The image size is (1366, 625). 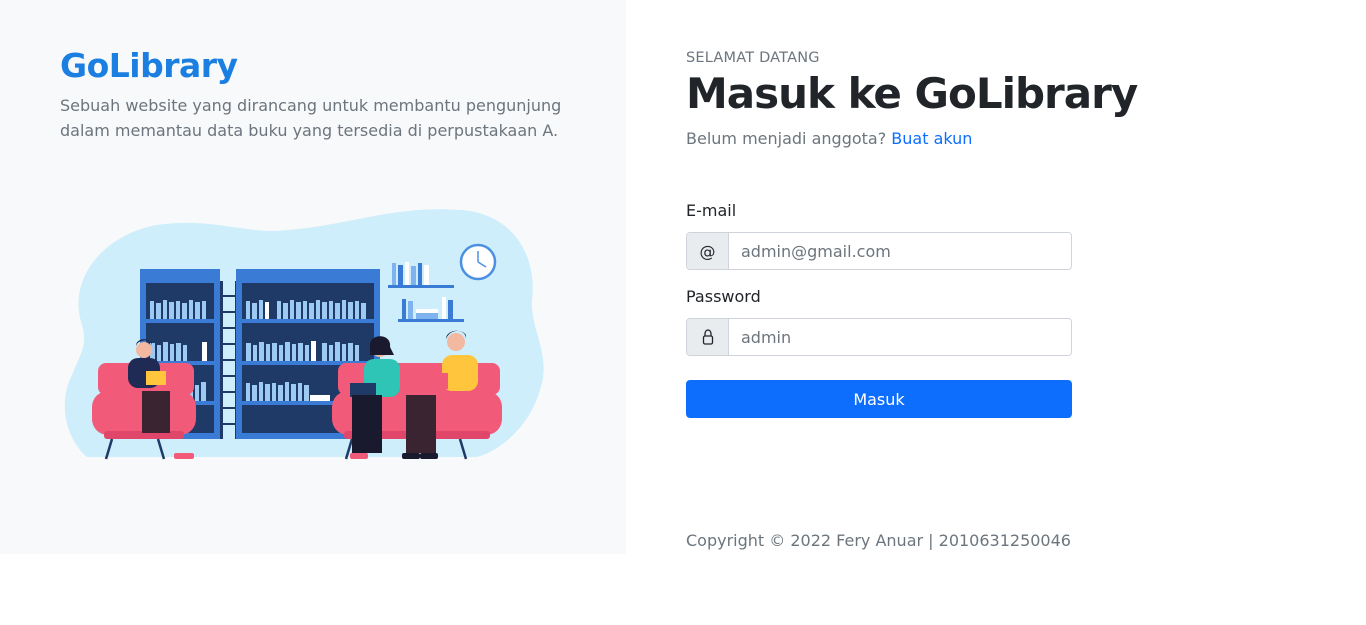 I want to click on signup-prompt: Belum menjadi anggota? Buat akun, so click(x=829, y=138).